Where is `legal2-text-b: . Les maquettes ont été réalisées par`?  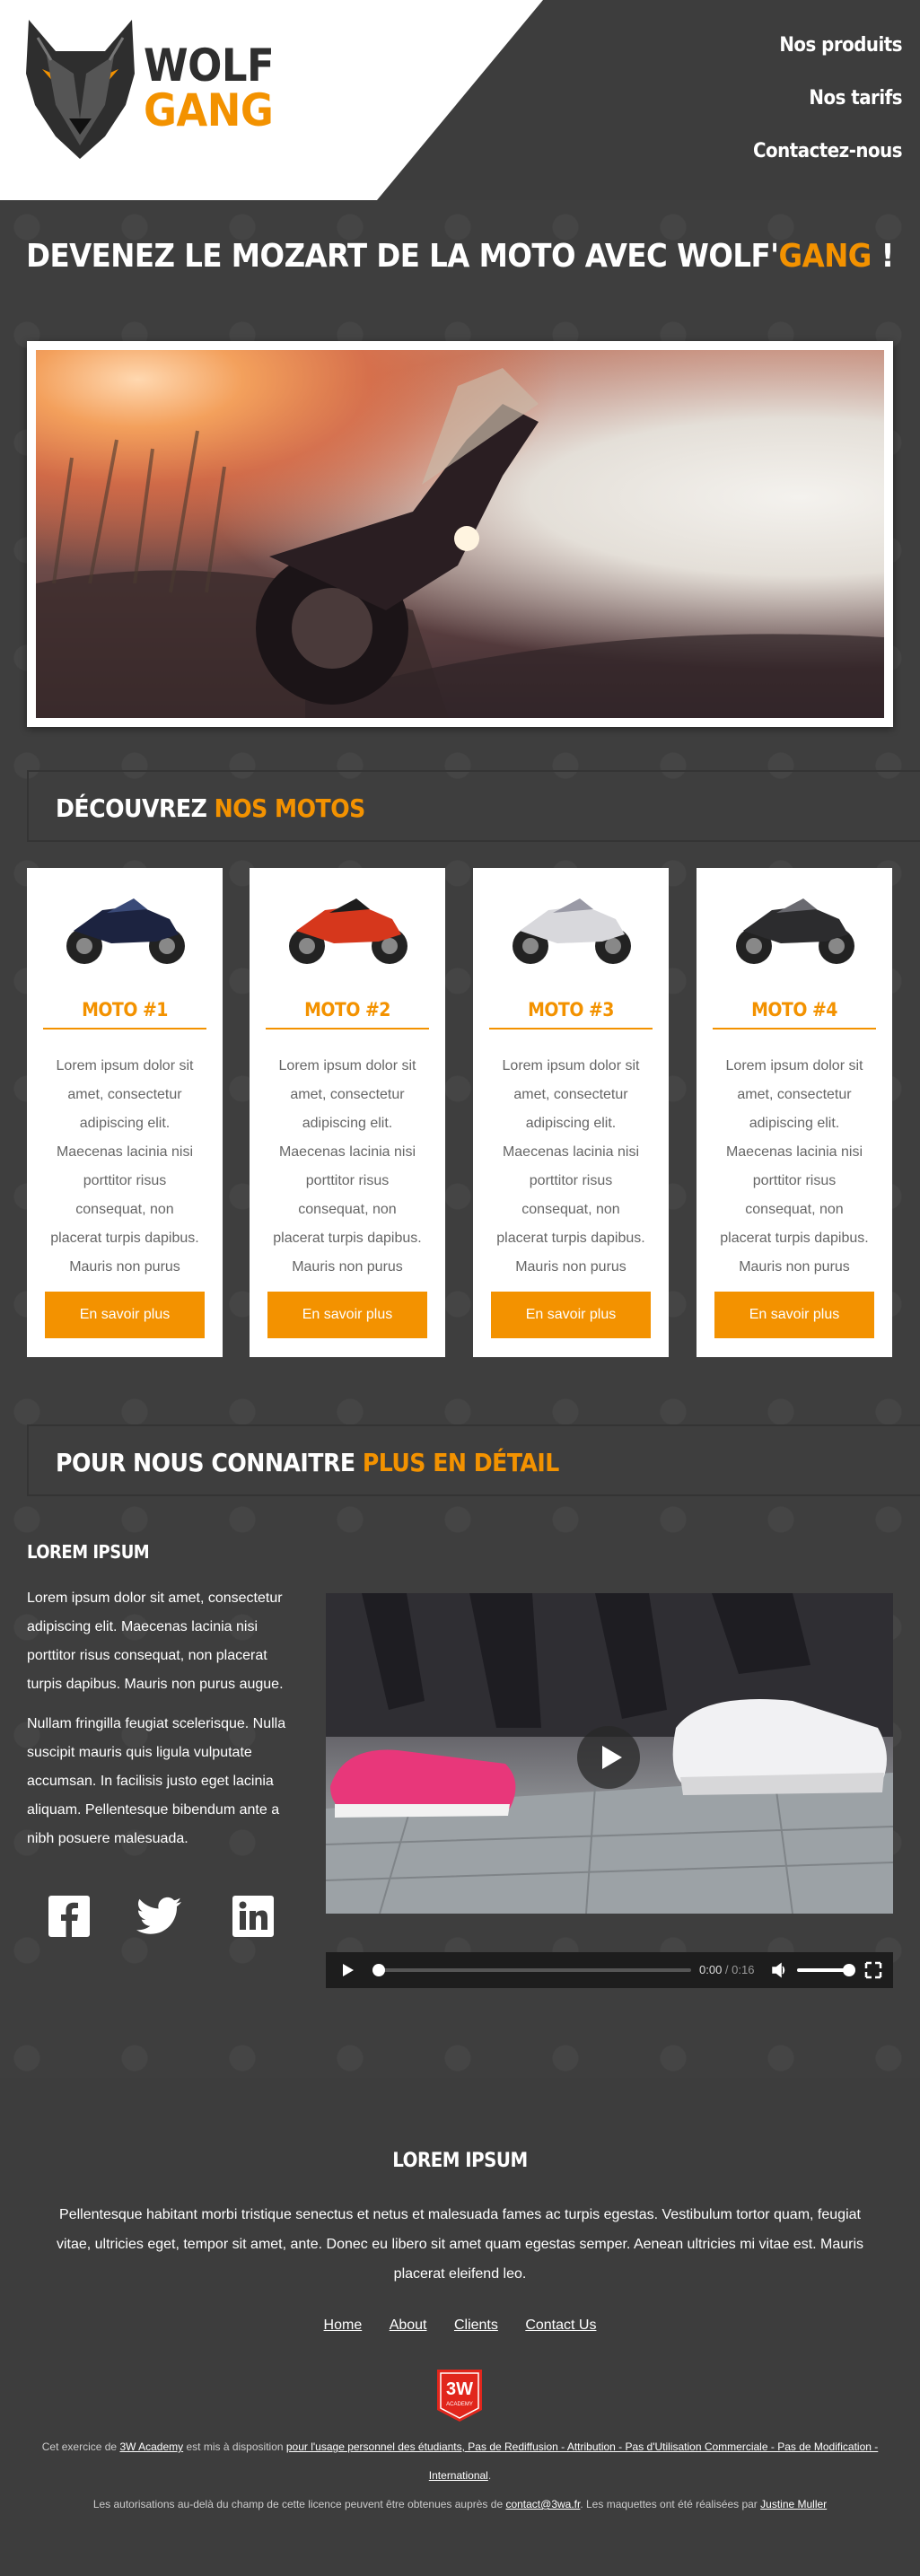
legal2-text-b: . Les maquettes ont été réalisées par is located at coordinates (670, 2504).